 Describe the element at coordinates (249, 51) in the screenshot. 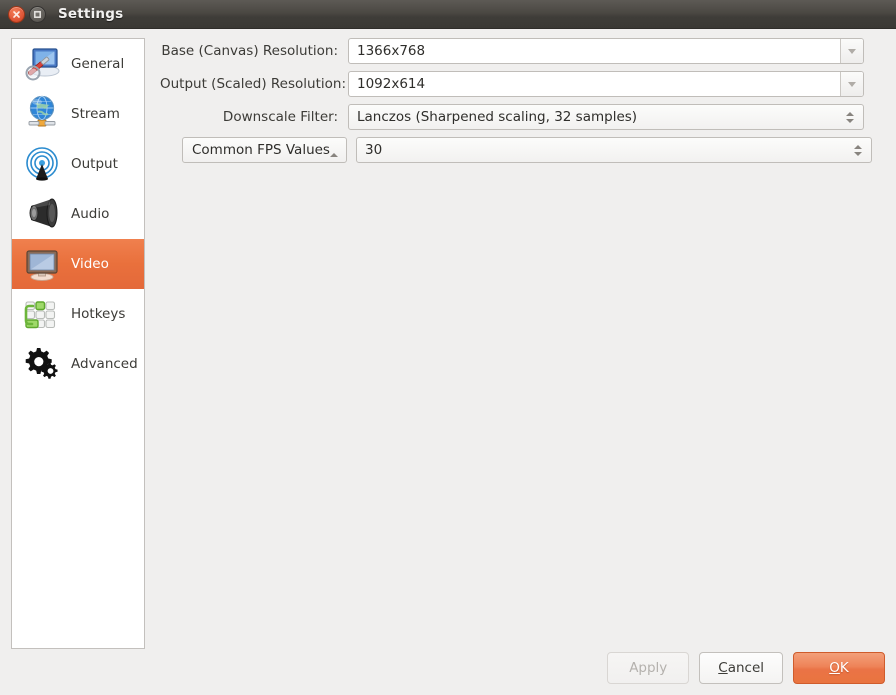

I see `base-resolution-label: Base (Canvas) Resolution:` at that location.